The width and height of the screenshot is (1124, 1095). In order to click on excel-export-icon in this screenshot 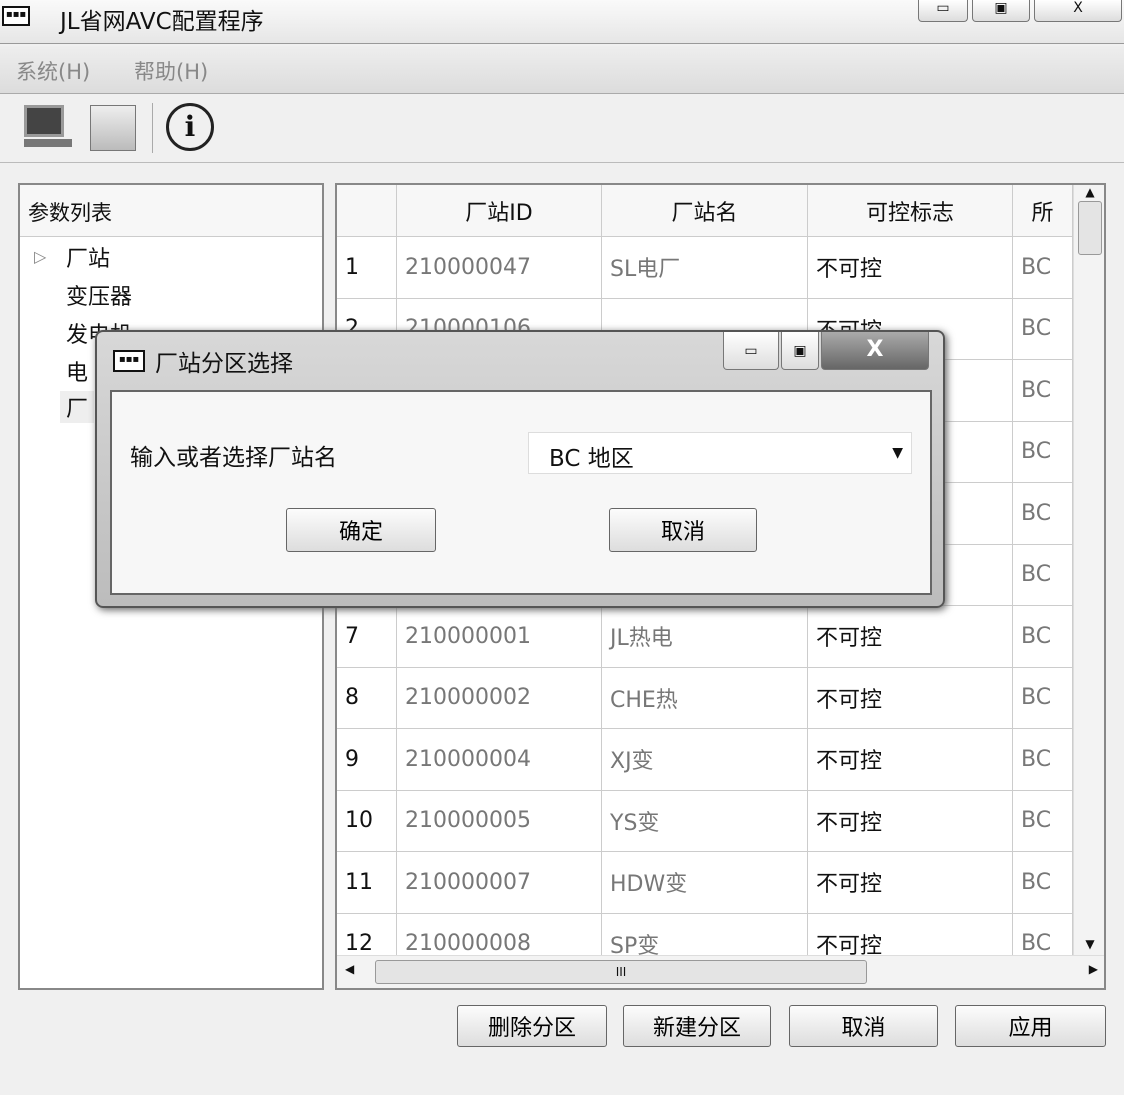, I will do `click(113, 128)`.